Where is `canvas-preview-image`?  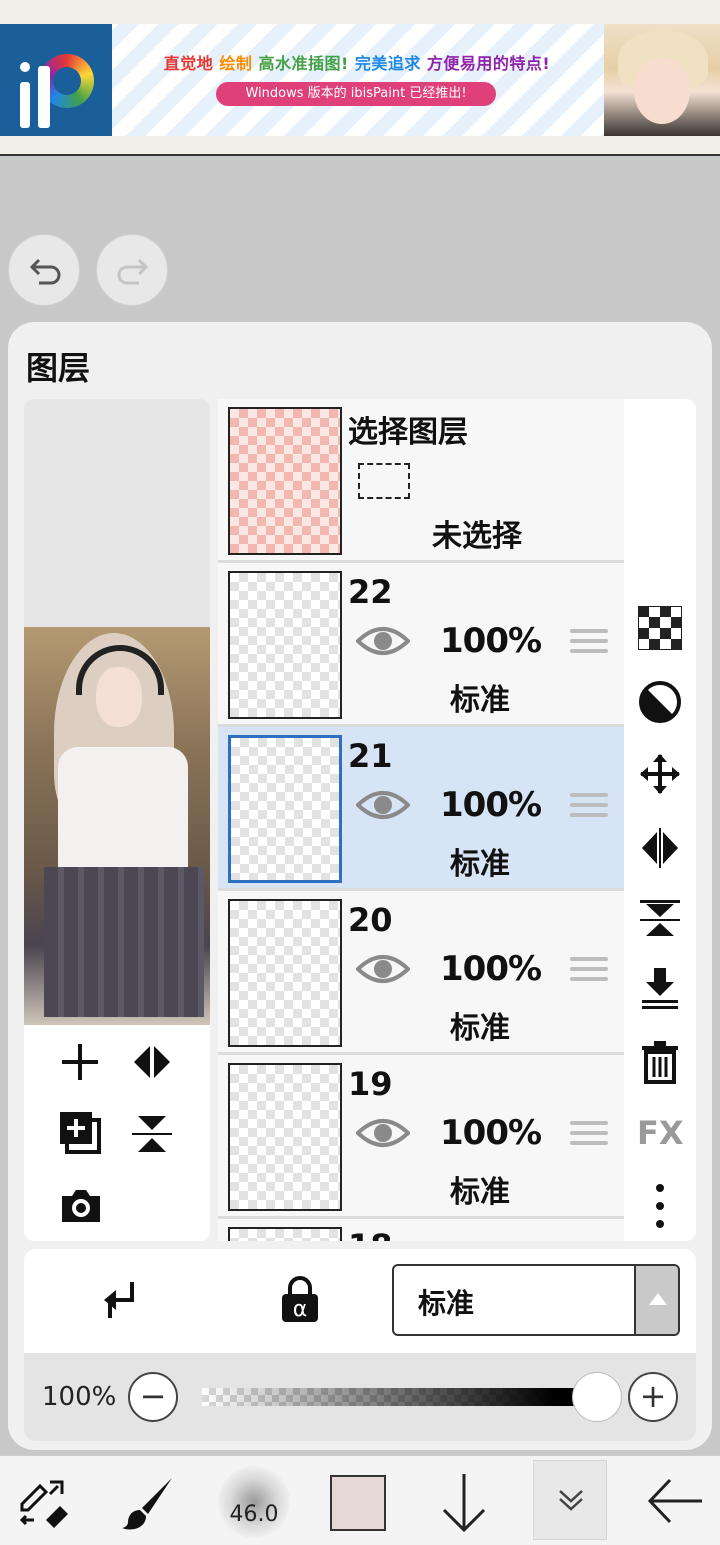 canvas-preview-image is located at coordinates (117, 826).